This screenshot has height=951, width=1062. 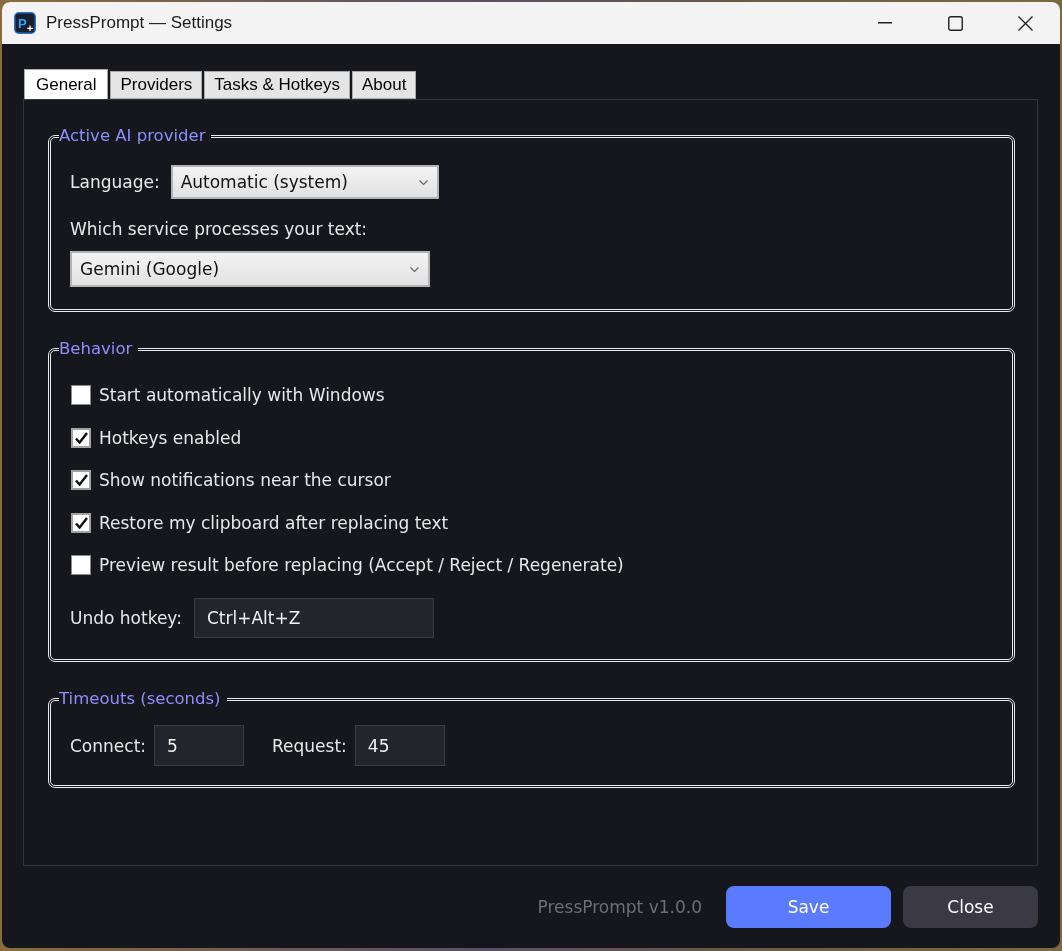 What do you see at coordinates (277, 85) in the screenshot?
I see `tab: Tasks & Hotkeys` at bounding box center [277, 85].